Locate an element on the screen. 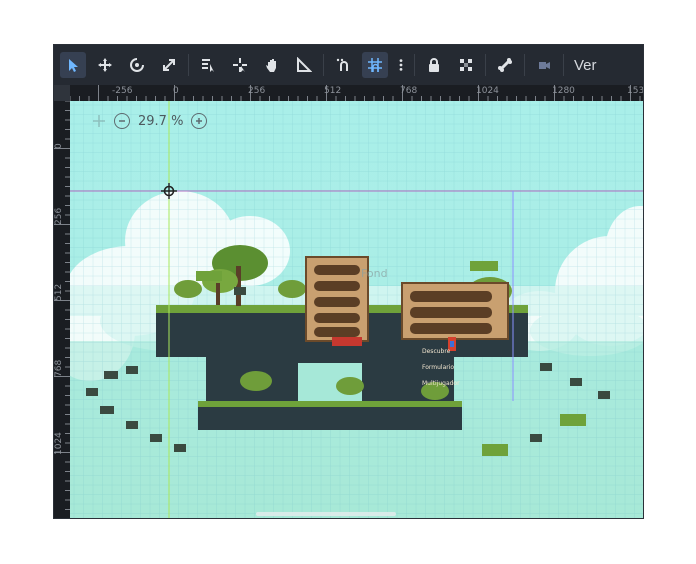 The width and height of the screenshot is (696, 564). view-menu-button: Ver is located at coordinates (585, 65).